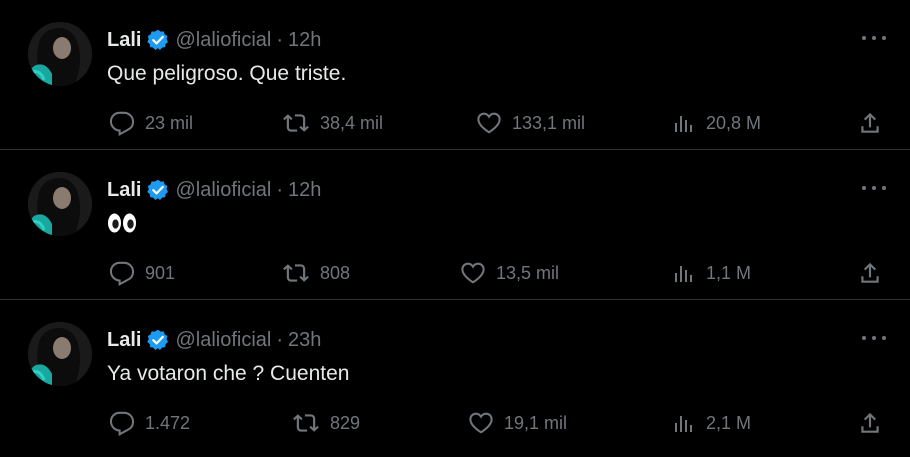 The height and width of the screenshot is (457, 910). I want to click on views-button: 20,8 M, so click(716, 123).